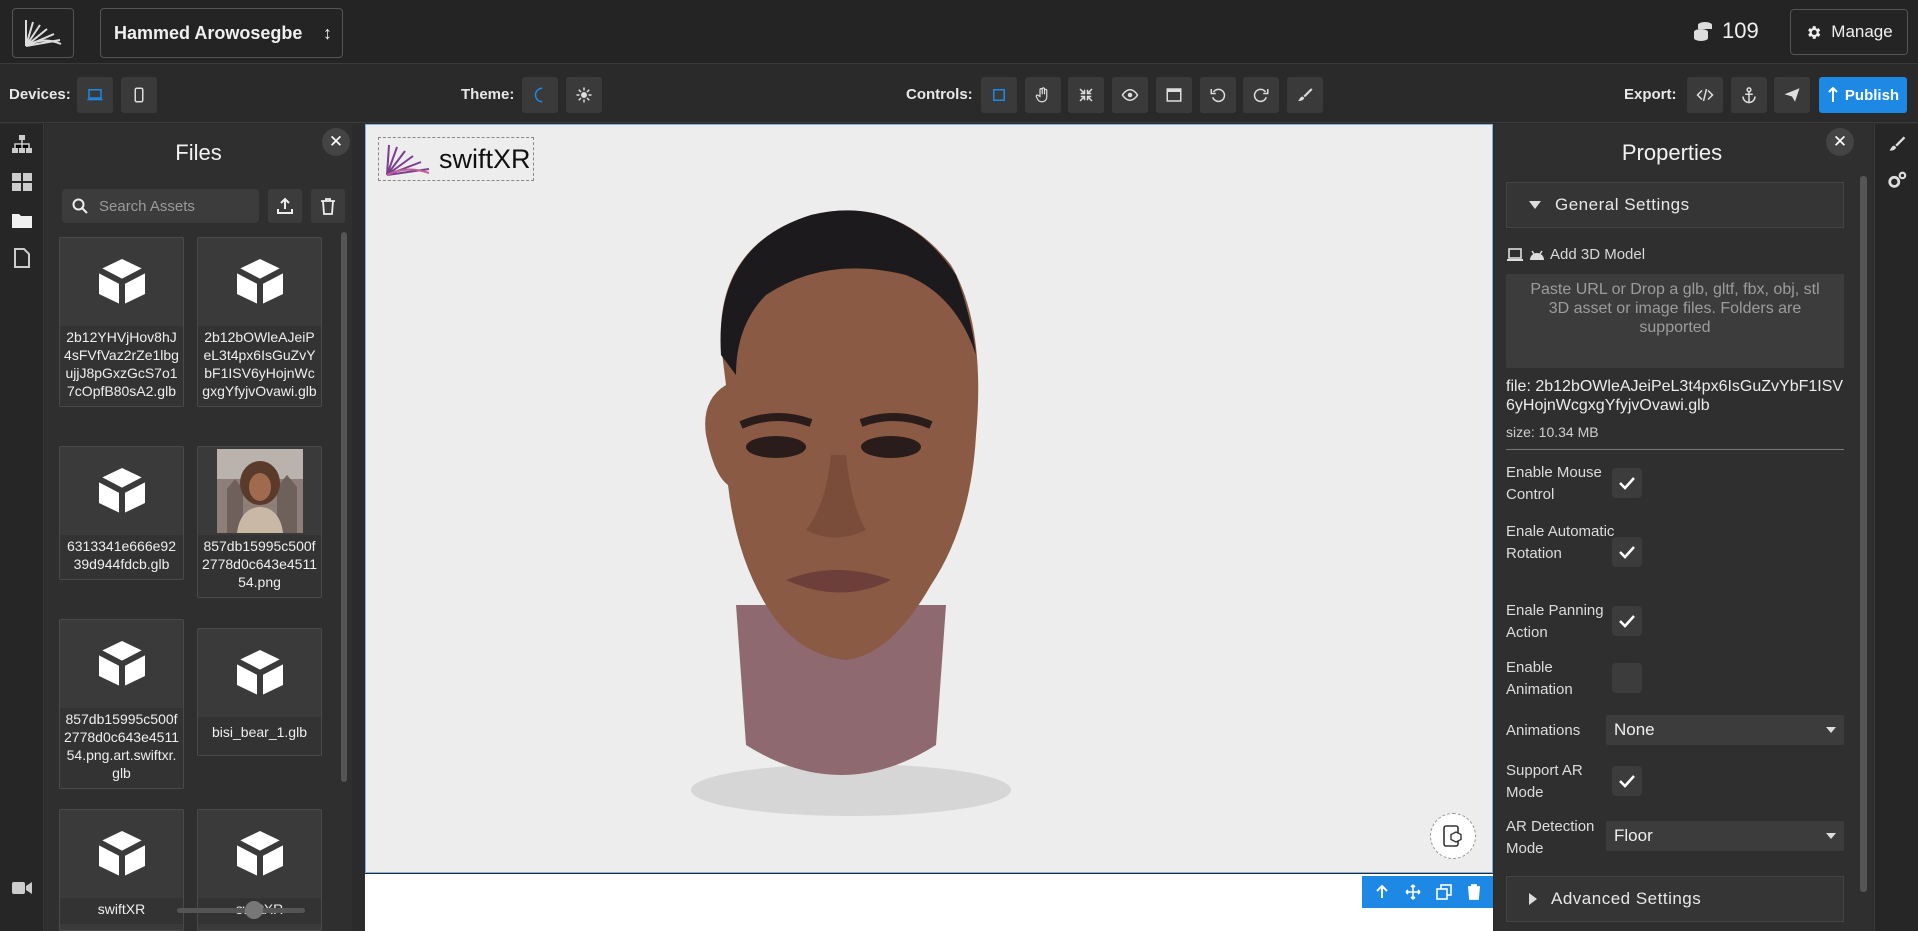 Image resolution: width=1918 pixels, height=931 pixels. Describe the element at coordinates (1552, 432) in the screenshot. I see `current-file-size: size: 10.34 MB` at that location.